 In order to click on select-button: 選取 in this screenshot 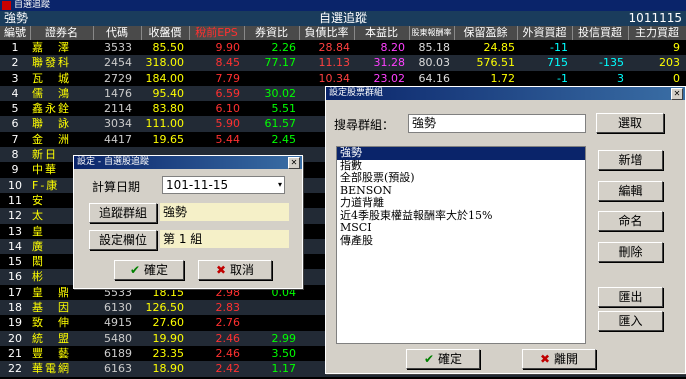, I will do `click(630, 123)`.